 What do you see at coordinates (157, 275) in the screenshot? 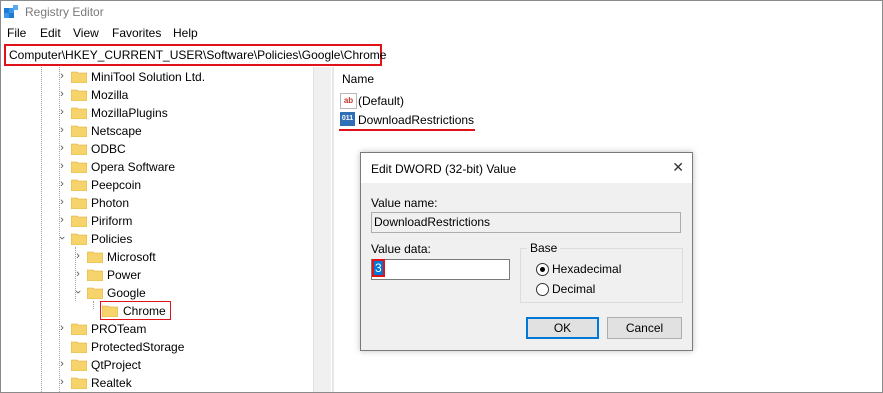
I see `tree-item-power: › Power` at bounding box center [157, 275].